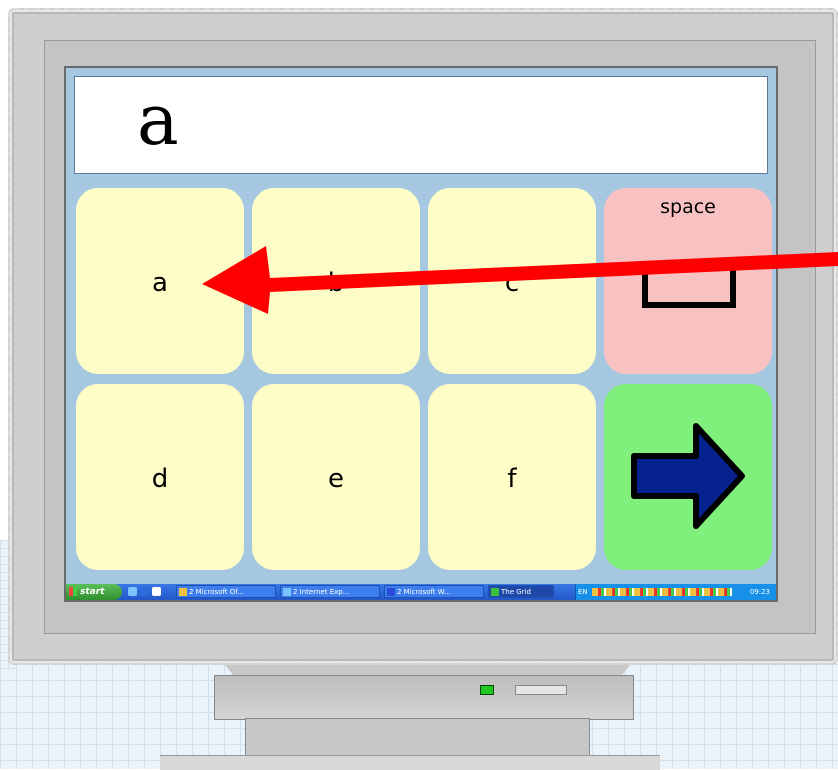  I want to click on language-indicator: EN, so click(583, 592).